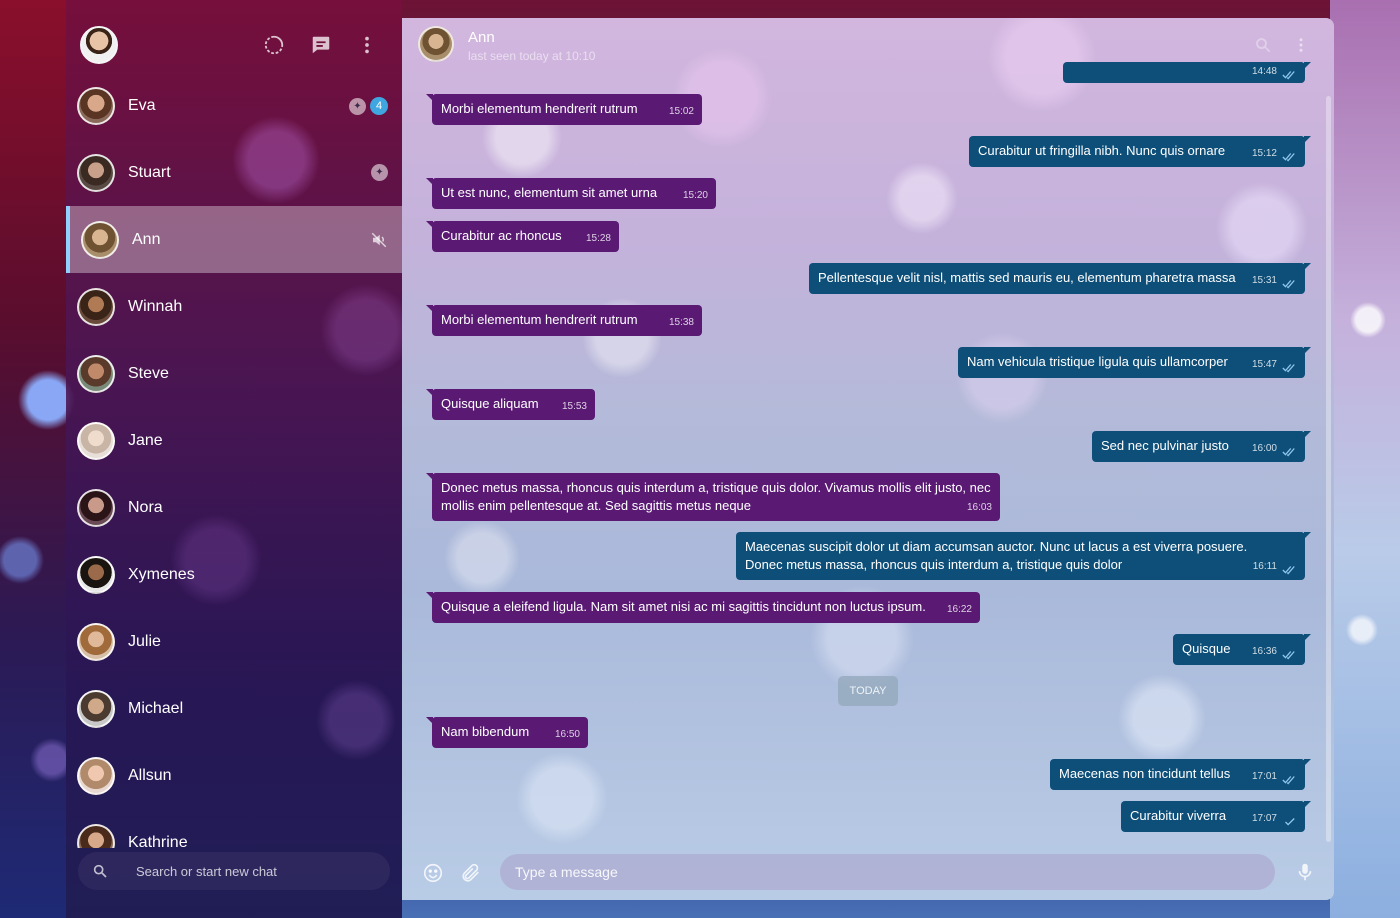 This screenshot has width=1400, height=918. I want to click on message-time: 17:07, so click(1264, 818).